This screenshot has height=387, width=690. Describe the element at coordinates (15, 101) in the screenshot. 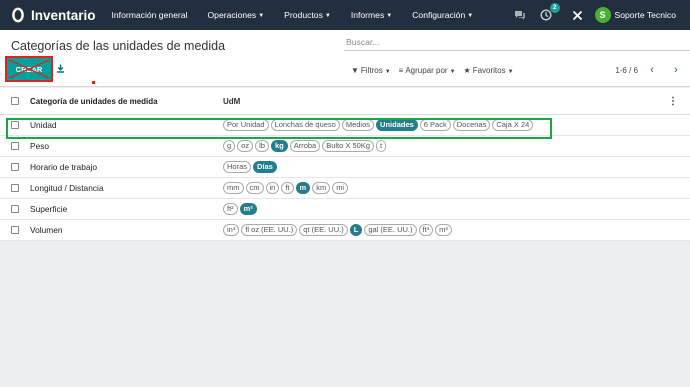

I see `select-all-checkbox` at that location.